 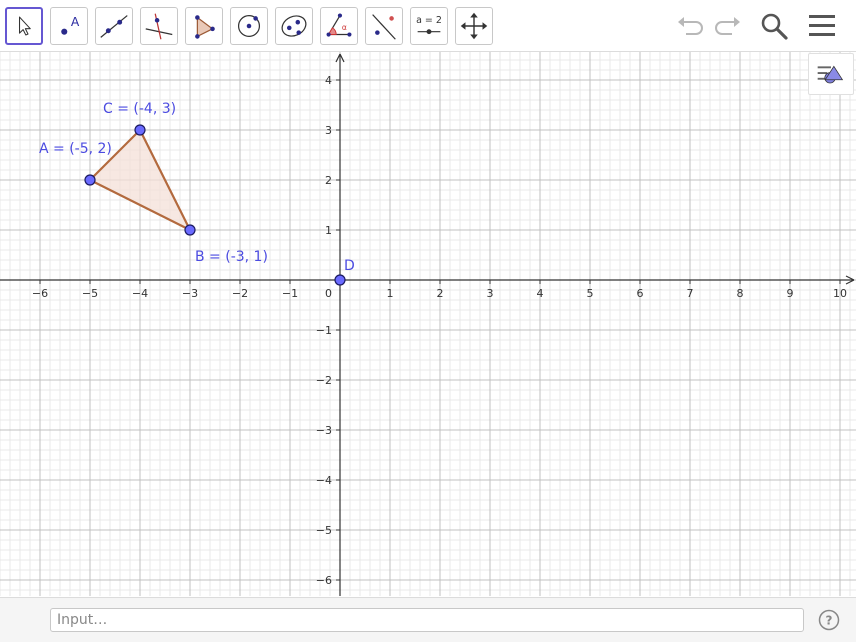 What do you see at coordinates (139, 109) in the screenshot?
I see `point-label-c: C = (-4, 3)` at bounding box center [139, 109].